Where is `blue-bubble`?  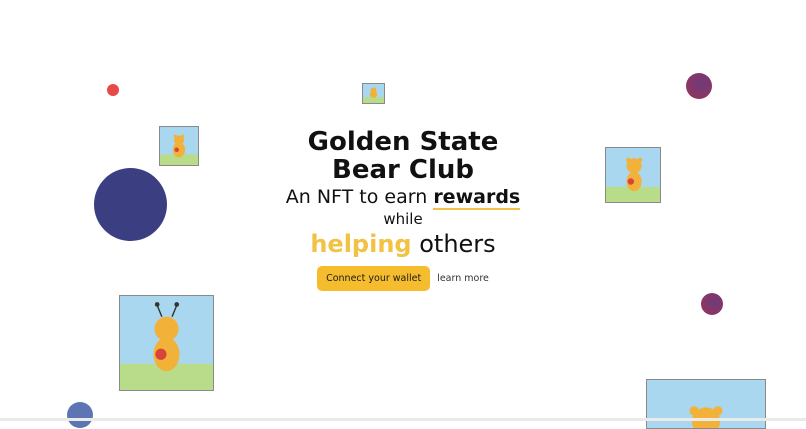 blue-bubble is located at coordinates (80, 415).